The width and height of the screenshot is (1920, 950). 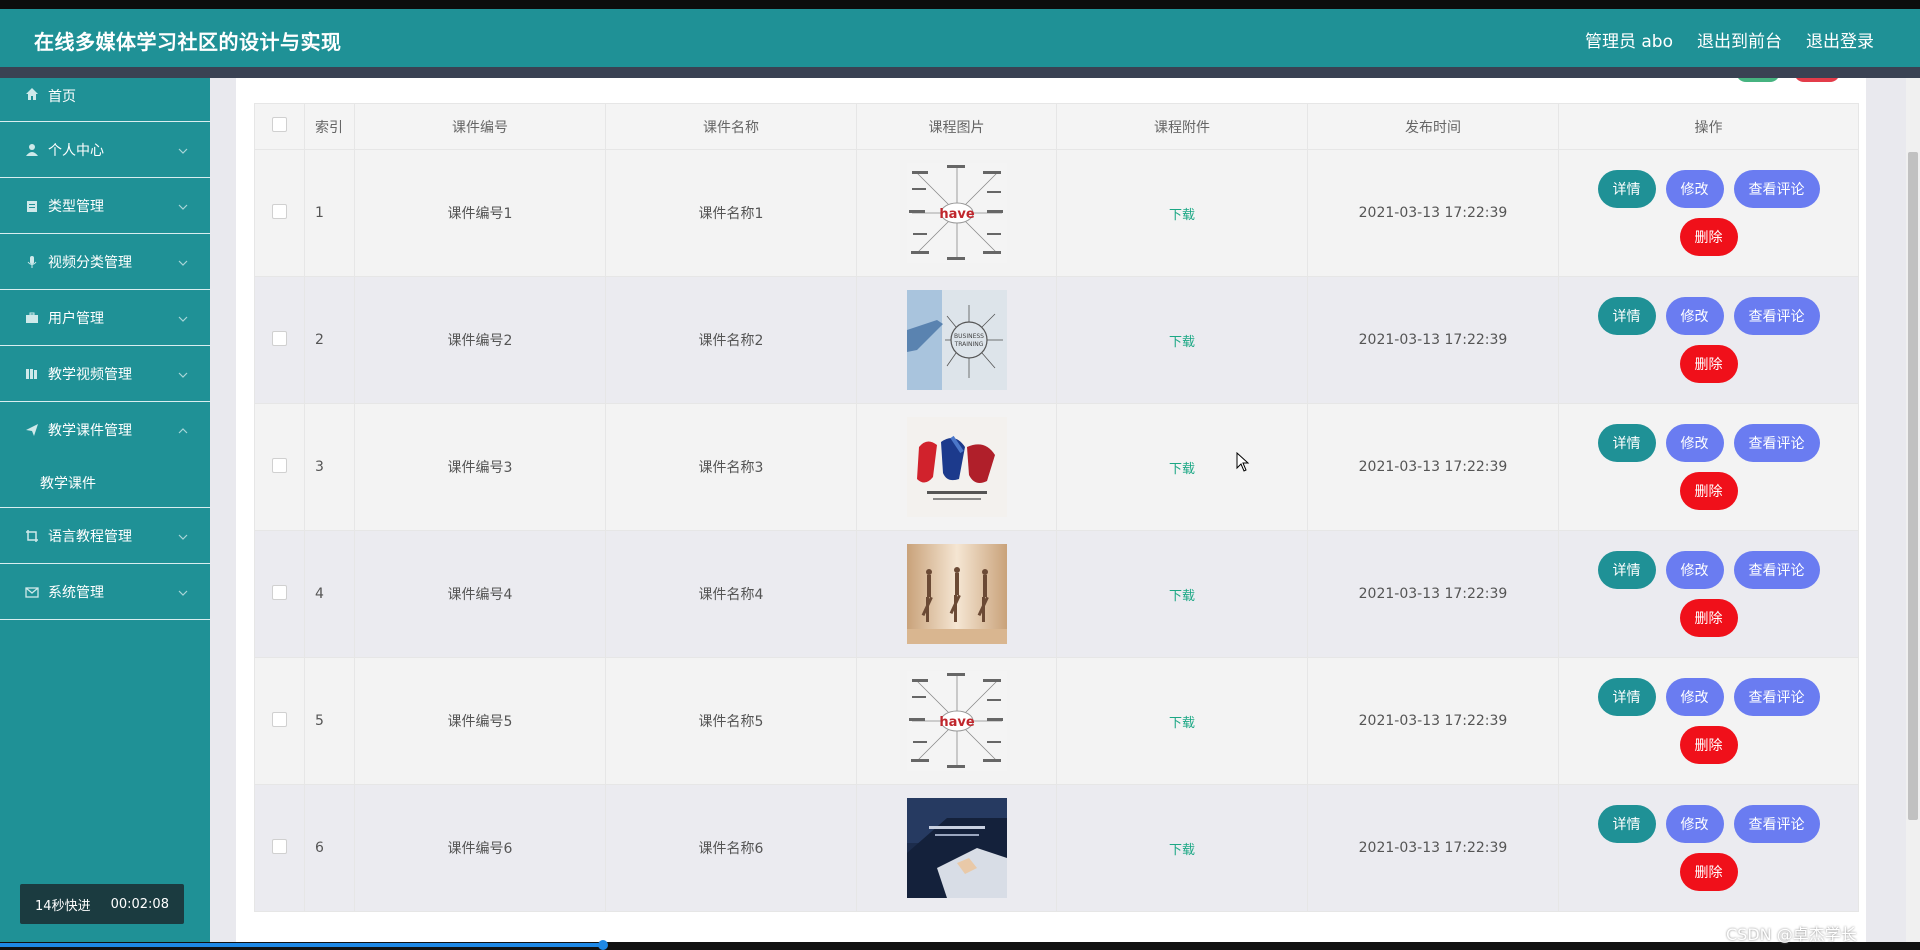 I want to click on column-header-attachment: 课程附件, so click(x=1182, y=126).